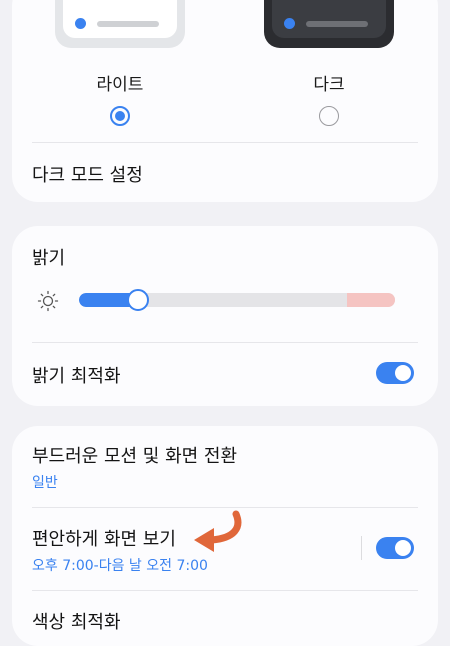 This screenshot has height=646, width=450. What do you see at coordinates (289, 23) in the screenshot?
I see `dark-preview-dot` at bounding box center [289, 23].